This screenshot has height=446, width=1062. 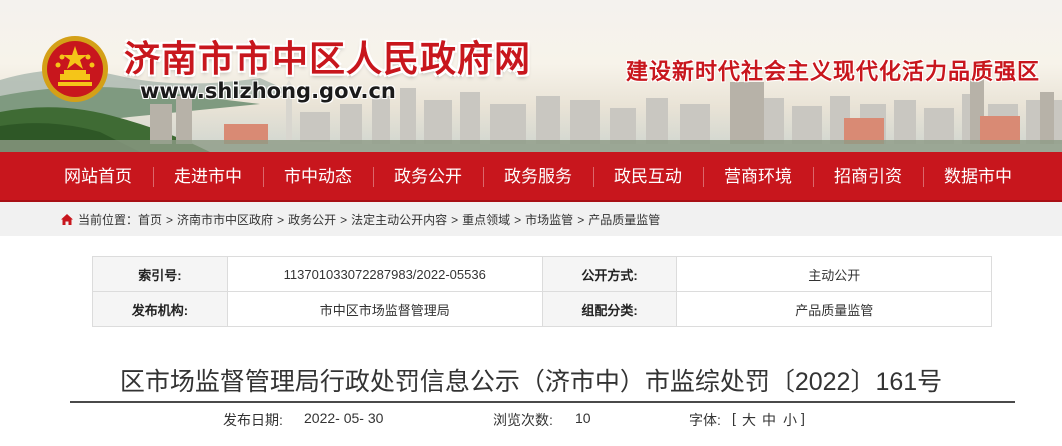 What do you see at coordinates (868, 177) in the screenshot?
I see `nav-item-investment: 招商引资` at bounding box center [868, 177].